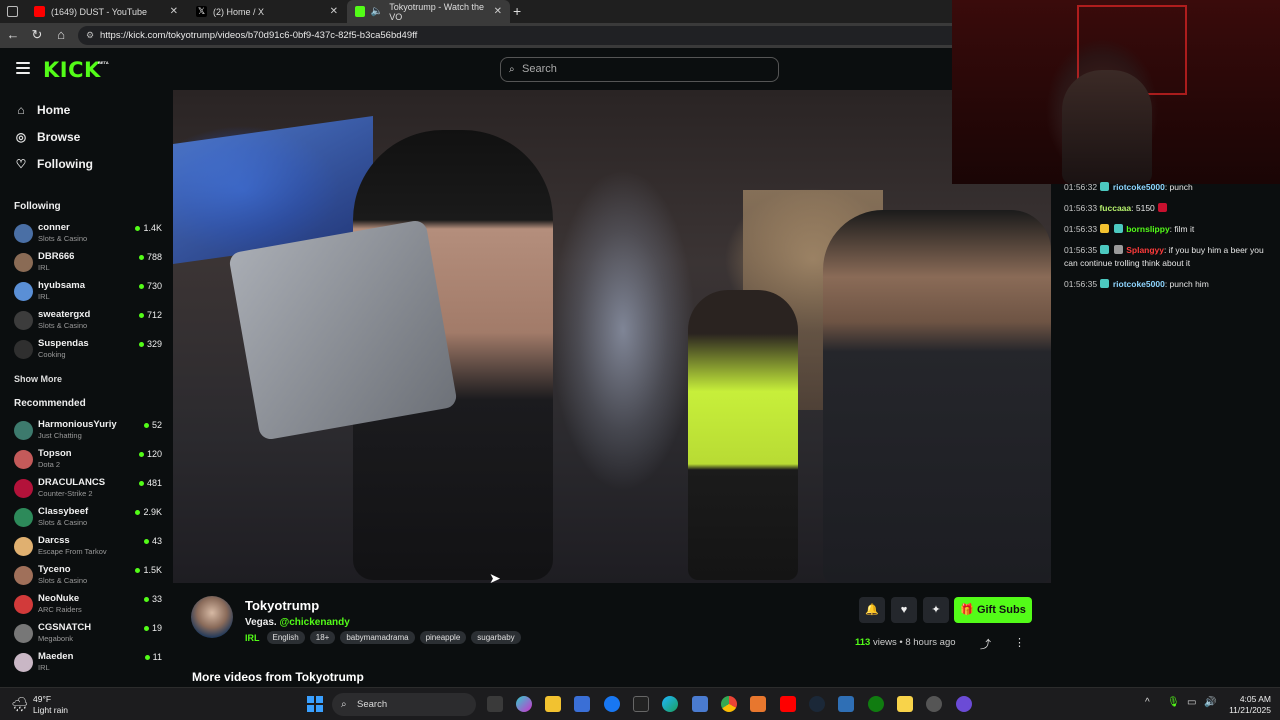 The image size is (1280, 720). Describe the element at coordinates (88, 634) in the screenshot. I see `channel-item: CGSNATCH Megabonk 19` at that location.